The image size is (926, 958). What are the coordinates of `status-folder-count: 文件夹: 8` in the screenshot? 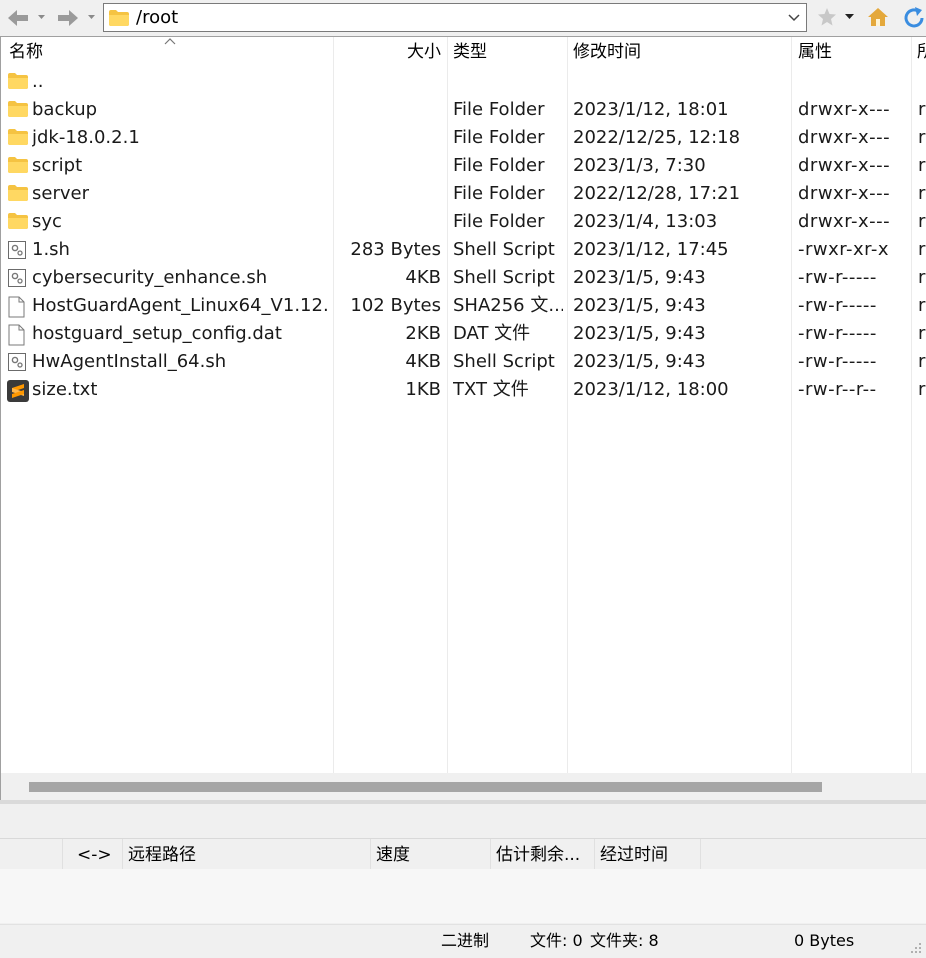 It's located at (624, 940).